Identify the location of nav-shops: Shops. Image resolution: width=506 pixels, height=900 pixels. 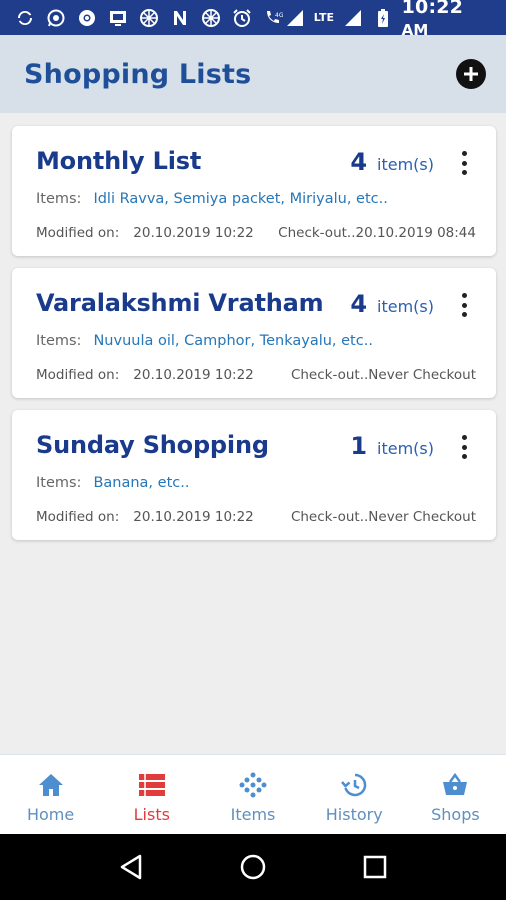
(455, 794).